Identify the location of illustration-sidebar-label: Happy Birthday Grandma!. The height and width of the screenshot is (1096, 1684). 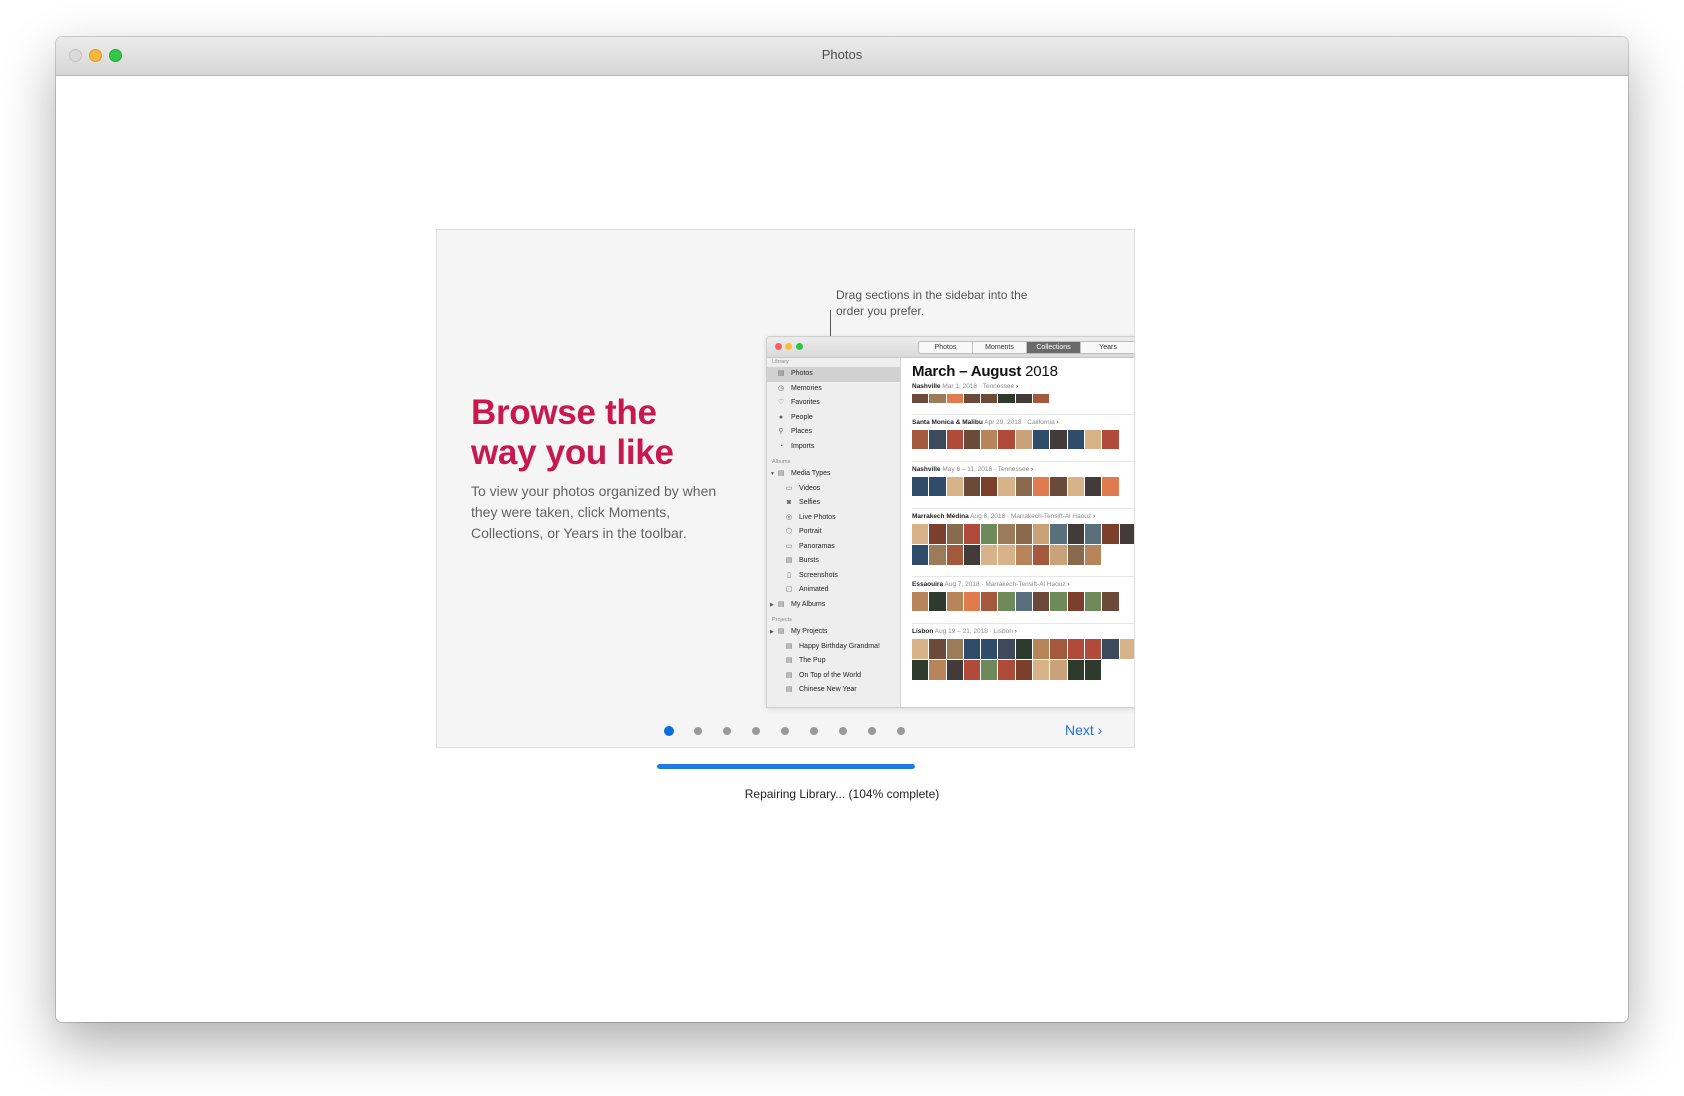
(839, 646).